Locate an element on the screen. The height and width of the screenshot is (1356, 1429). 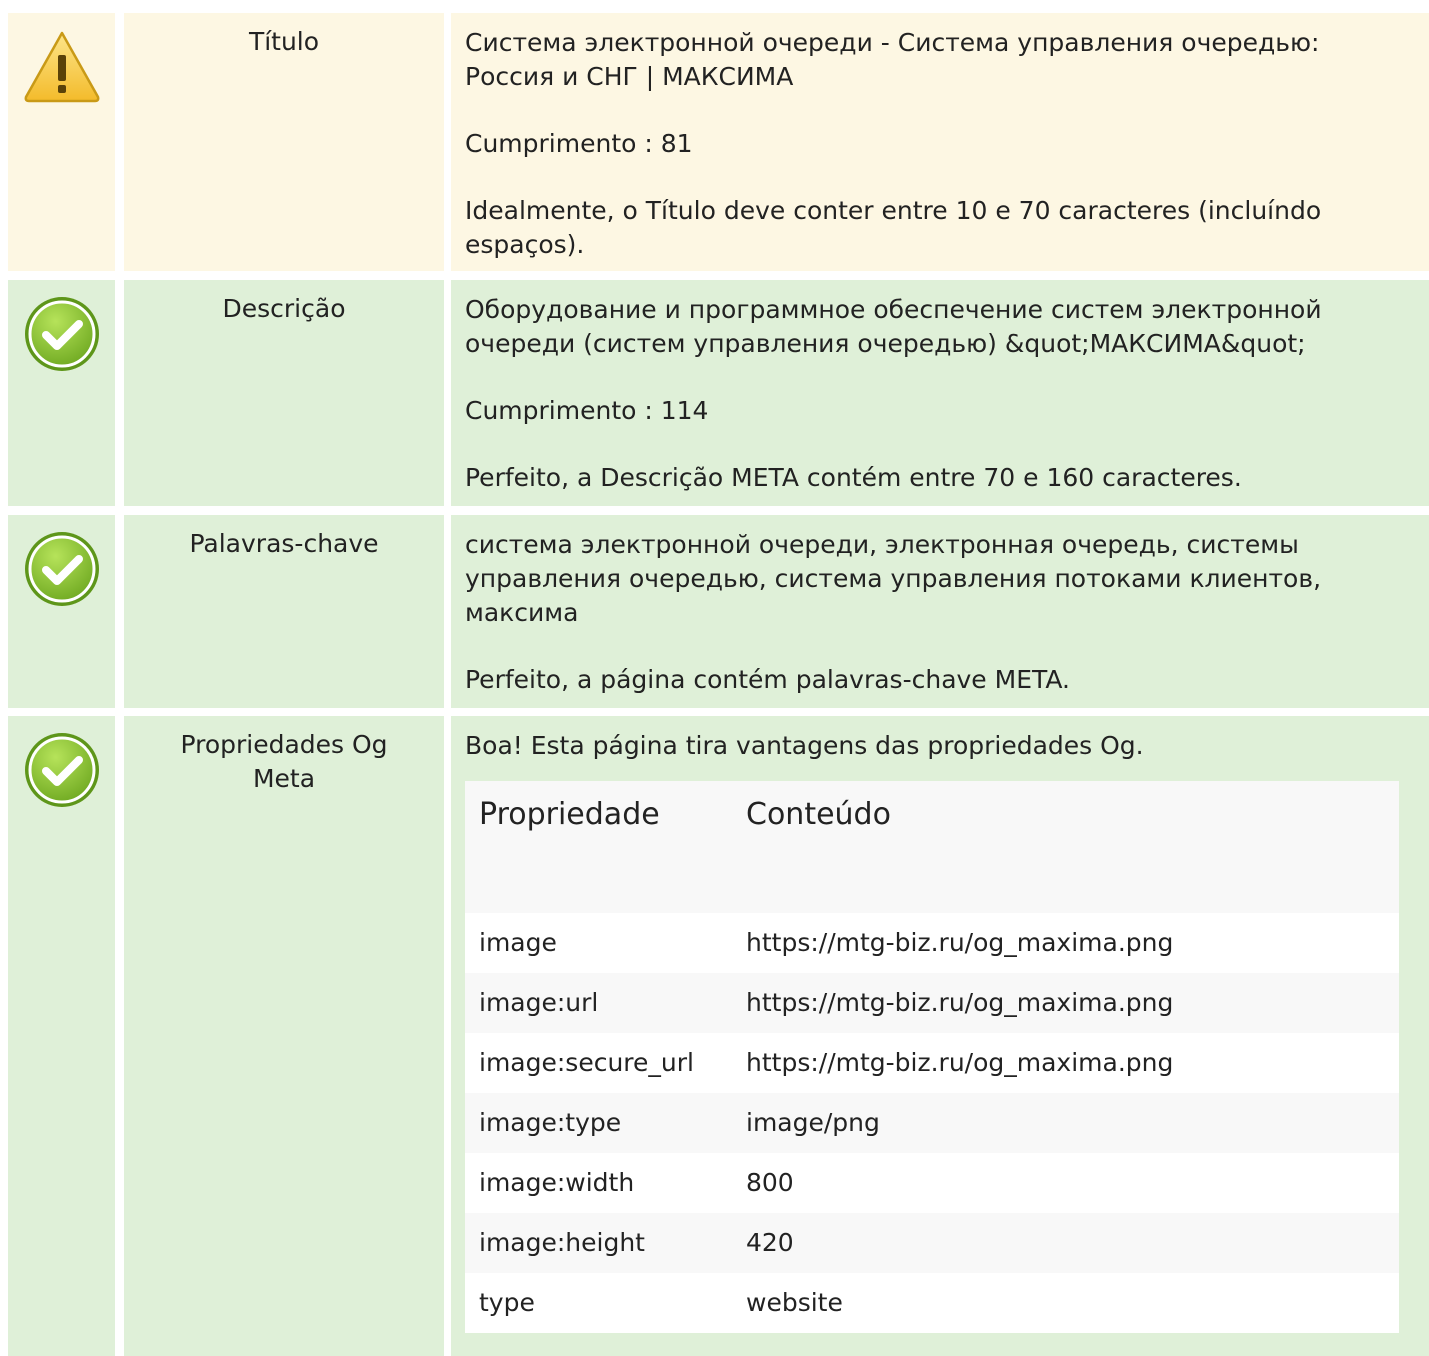
row-label: Propriedades Og Meta is located at coordinates (284, 761).